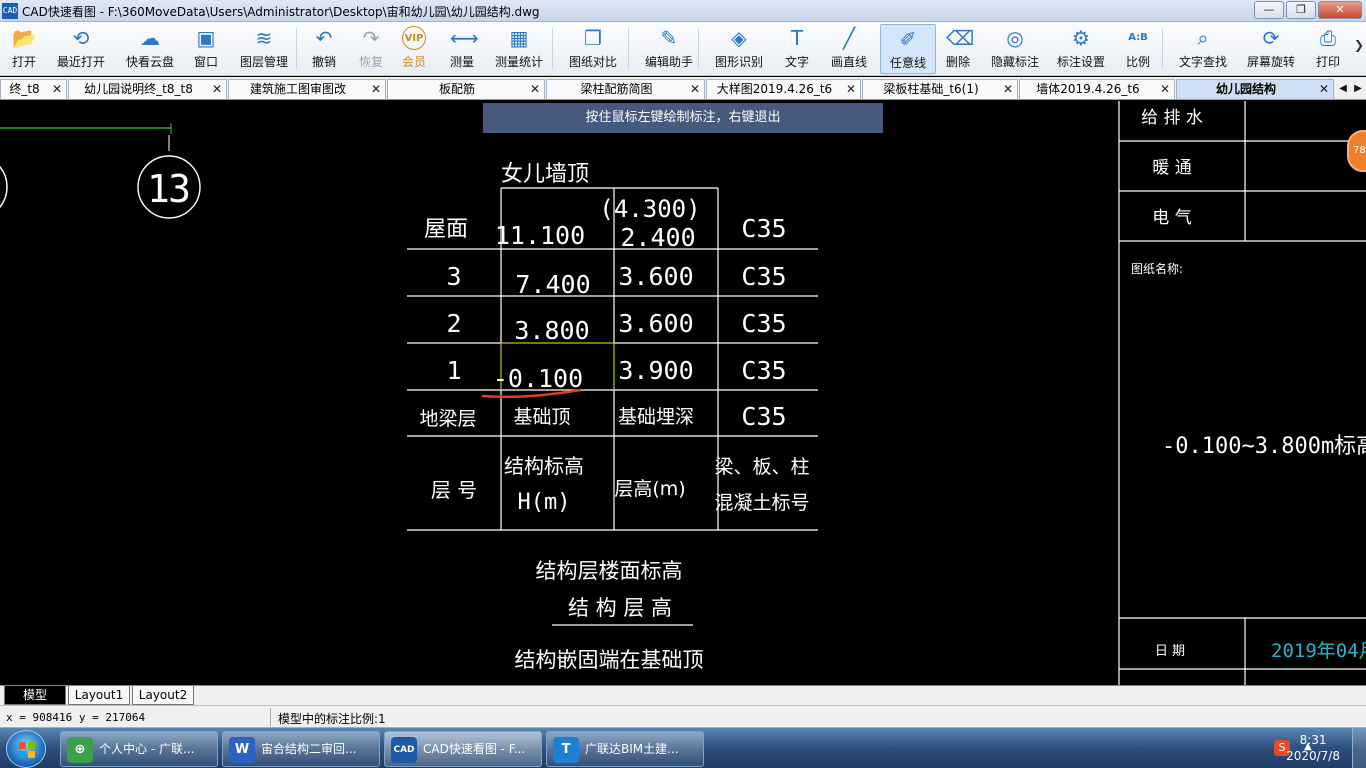  I want to click on cursor-coordinates: x = 908416 y = 217064, so click(76, 717).